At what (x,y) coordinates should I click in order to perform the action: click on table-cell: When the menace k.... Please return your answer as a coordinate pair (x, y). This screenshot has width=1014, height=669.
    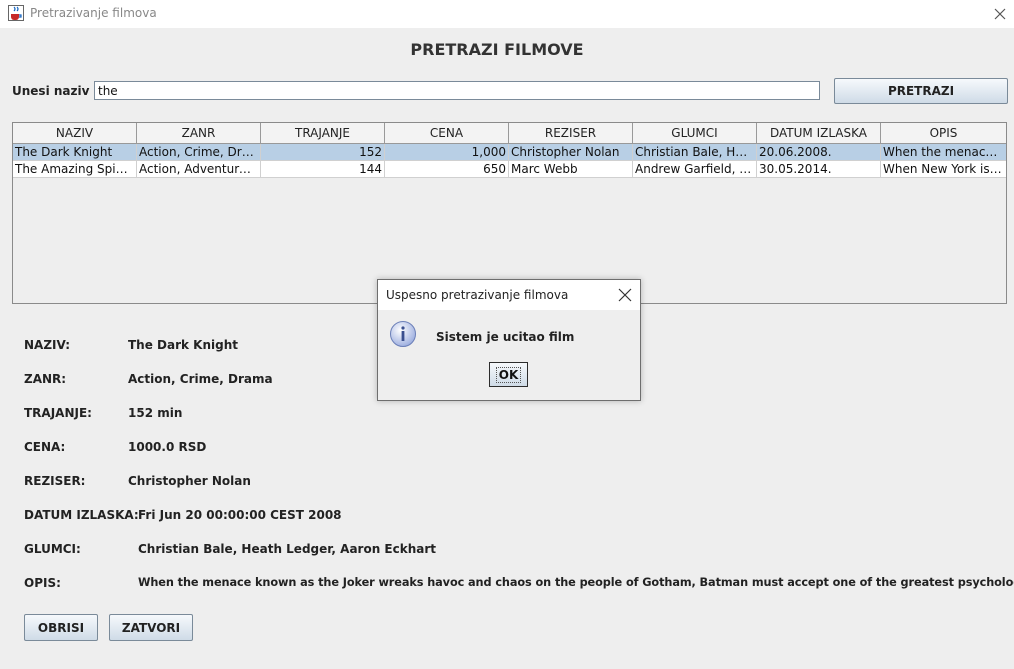
    Looking at the image, I should click on (944, 152).